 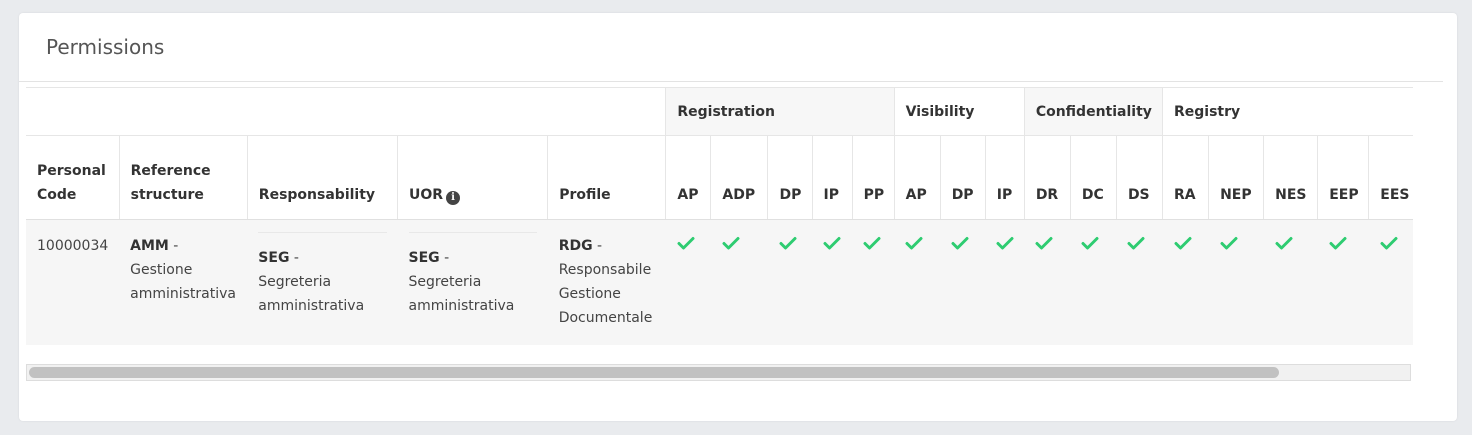 I want to click on divider, so click(x=731, y=81).